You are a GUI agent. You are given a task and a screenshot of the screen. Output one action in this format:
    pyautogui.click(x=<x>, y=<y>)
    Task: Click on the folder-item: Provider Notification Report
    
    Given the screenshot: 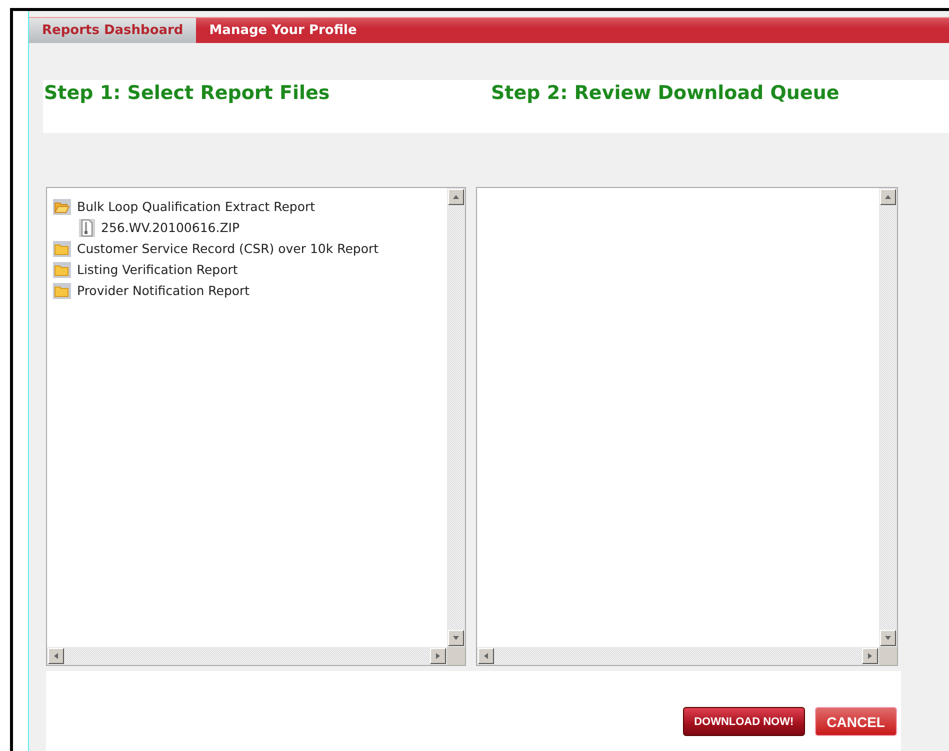 What is the action you would take?
    pyautogui.click(x=163, y=290)
    